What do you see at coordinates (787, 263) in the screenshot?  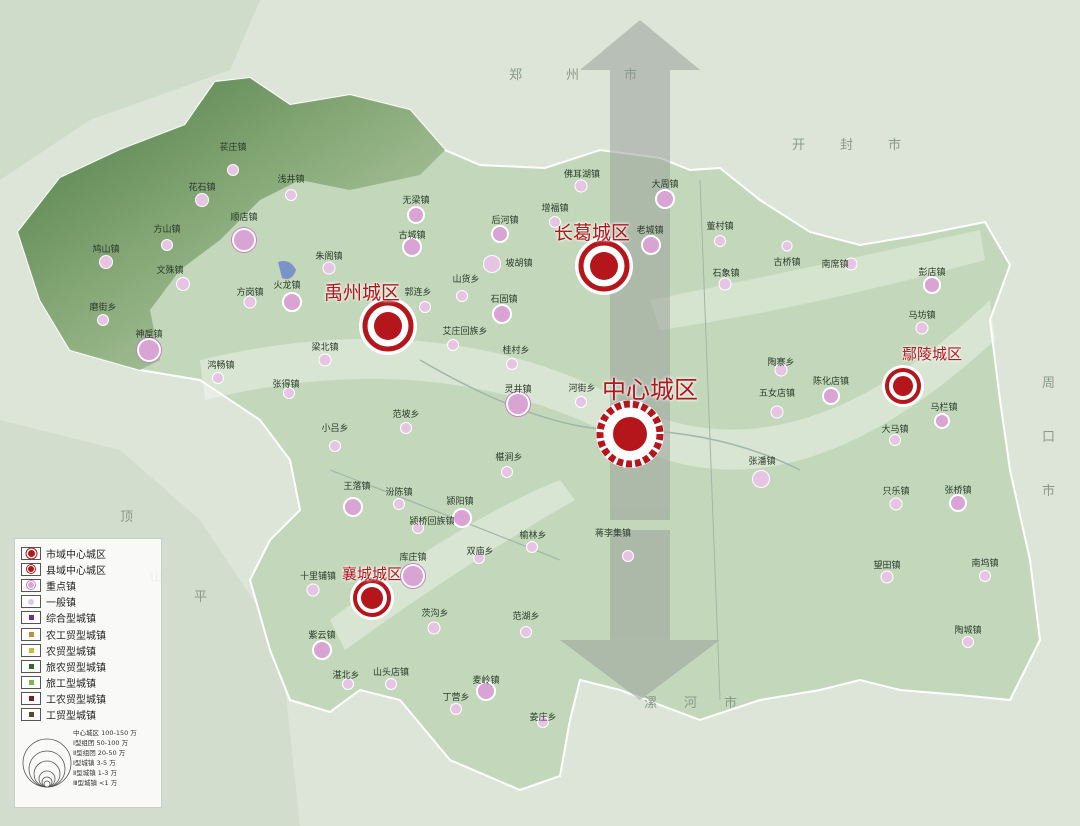 I see `town-label: 古桥镇` at bounding box center [787, 263].